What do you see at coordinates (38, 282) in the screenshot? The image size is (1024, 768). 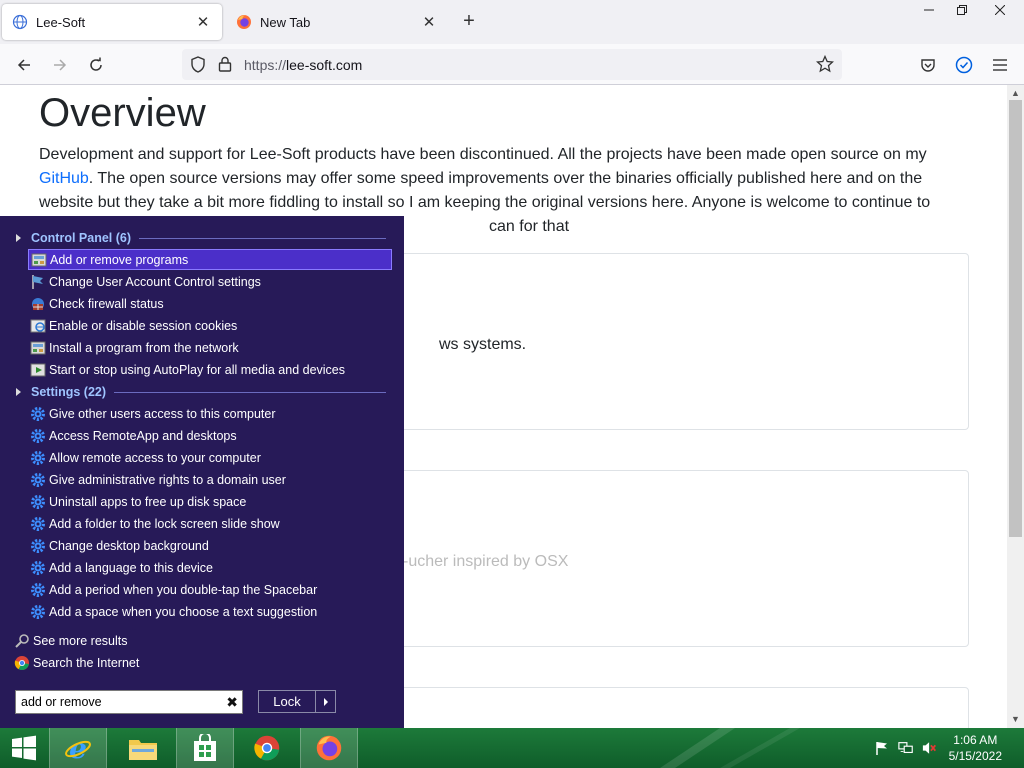 I see `uac-flag-icon` at bounding box center [38, 282].